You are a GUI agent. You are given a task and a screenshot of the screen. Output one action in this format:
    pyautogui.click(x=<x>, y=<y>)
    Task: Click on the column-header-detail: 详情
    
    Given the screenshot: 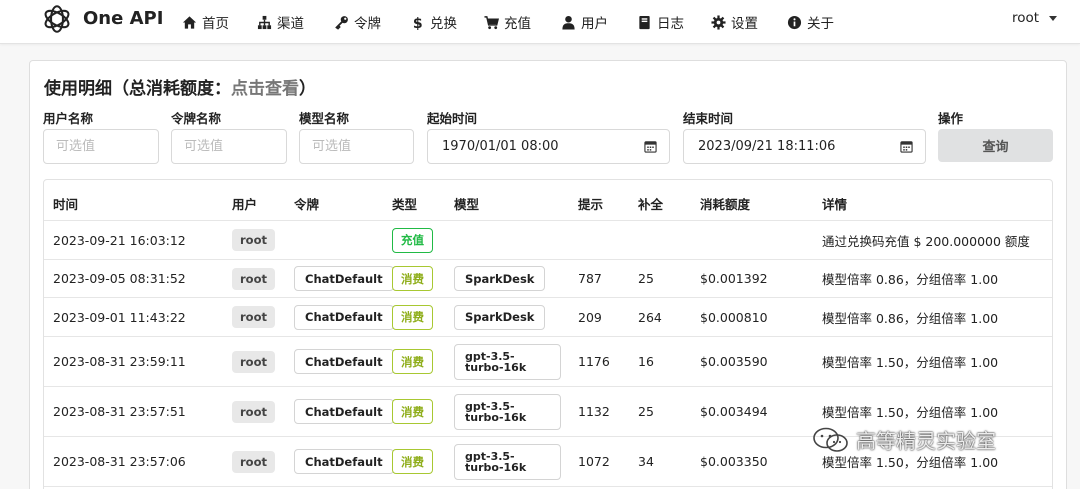 What is the action you would take?
    pyautogui.click(x=834, y=203)
    